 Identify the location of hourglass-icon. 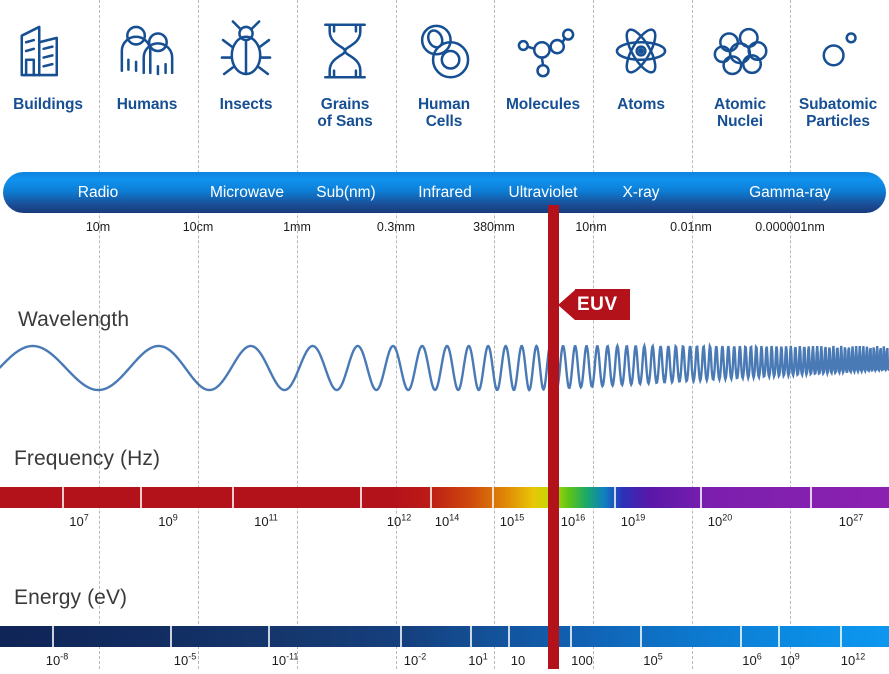
(345, 51).